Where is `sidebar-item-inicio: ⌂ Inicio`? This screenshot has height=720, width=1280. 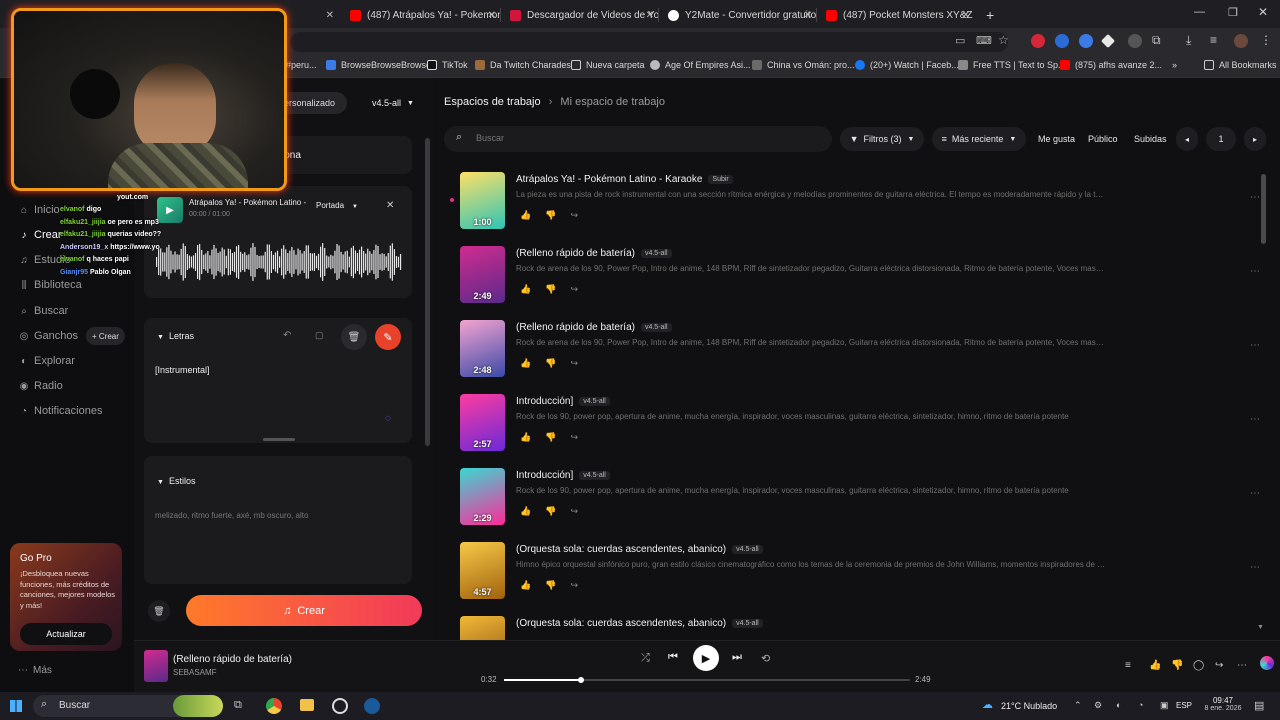
sidebar-item-inicio: ⌂ Inicio is located at coordinates (39, 210).